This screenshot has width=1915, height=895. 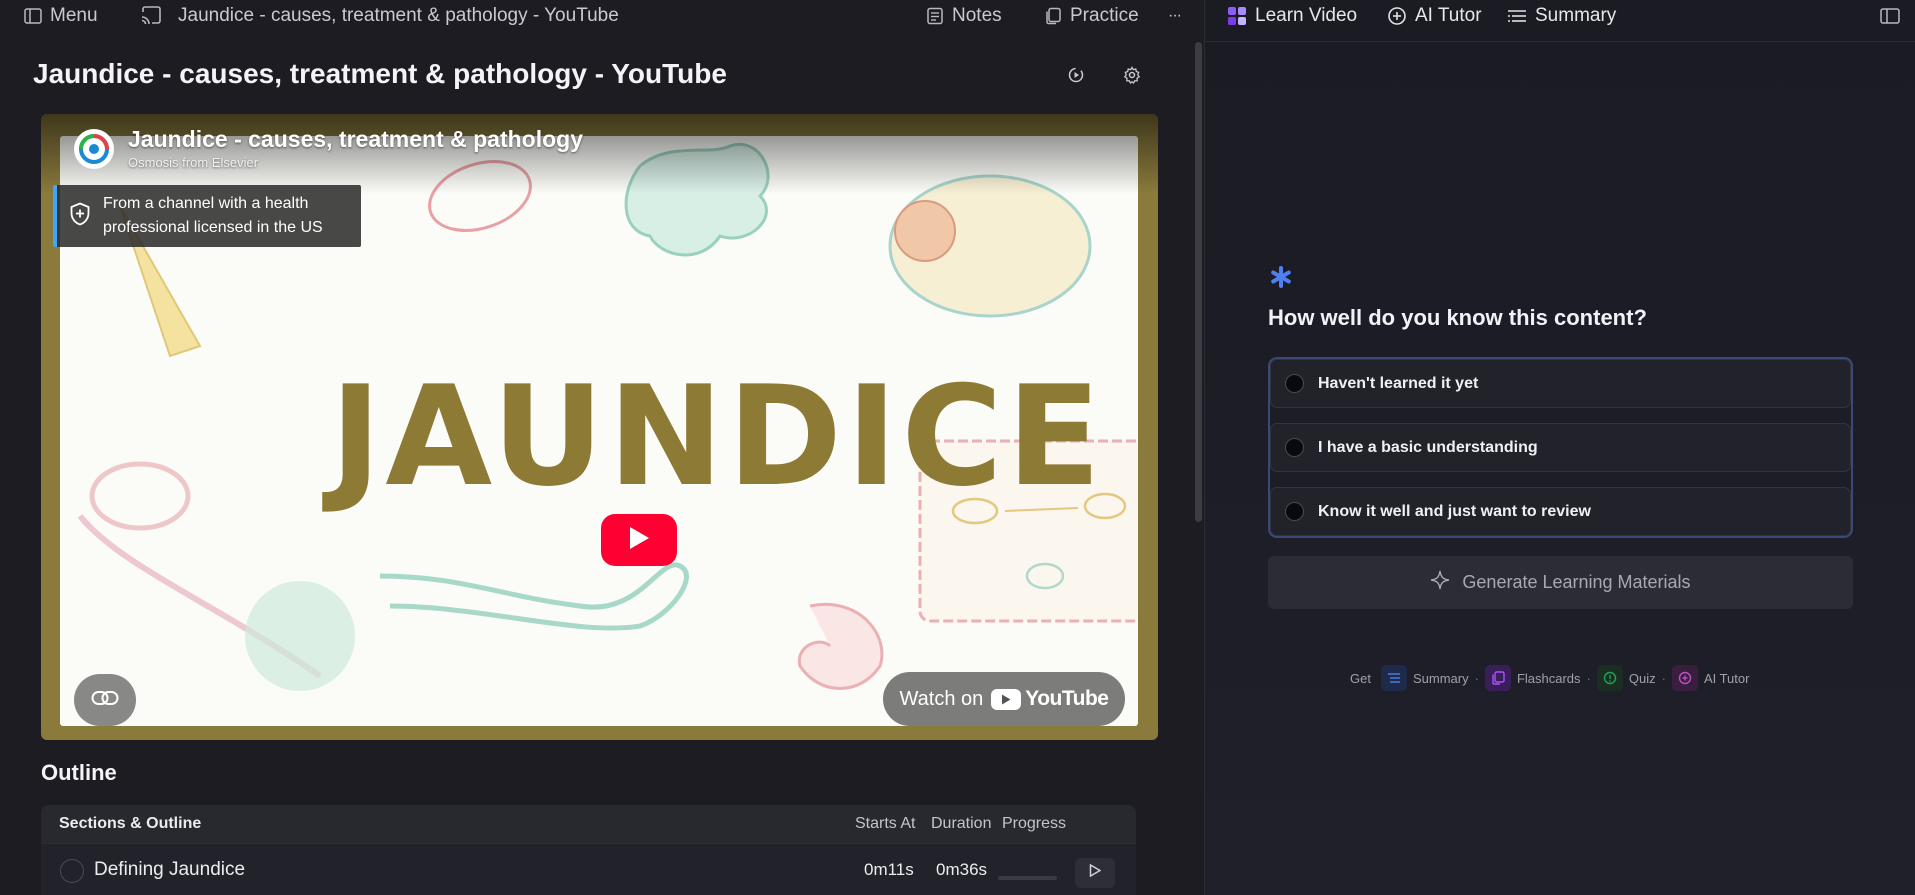 I want to click on completion-circle-icon, so click(x=72, y=871).